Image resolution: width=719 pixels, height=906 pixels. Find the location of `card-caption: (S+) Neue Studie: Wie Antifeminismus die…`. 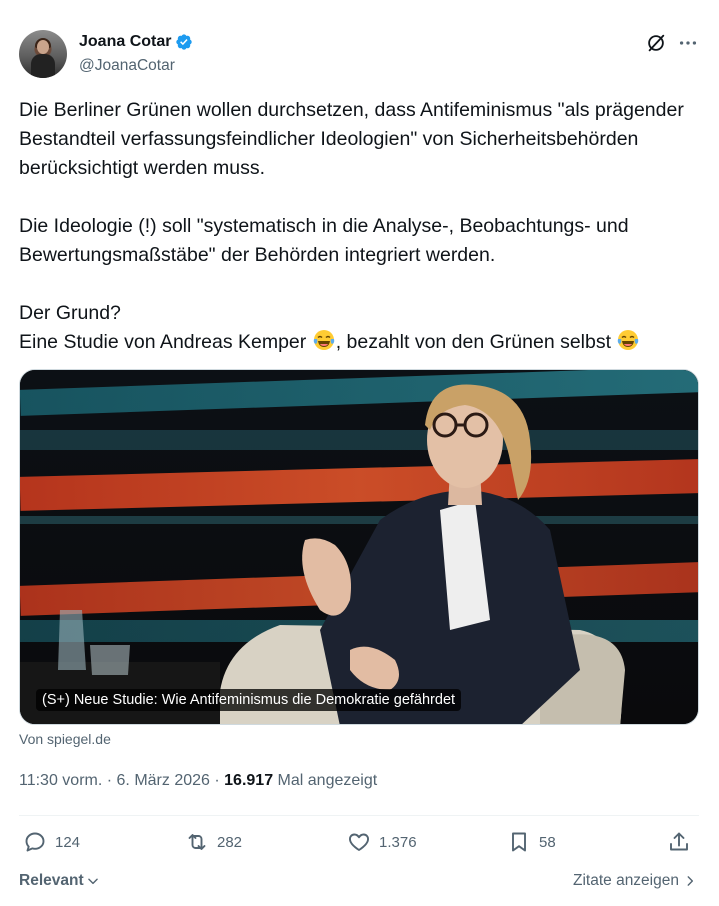

card-caption: (S+) Neue Studie: Wie Antifeminismus die… is located at coordinates (249, 700).